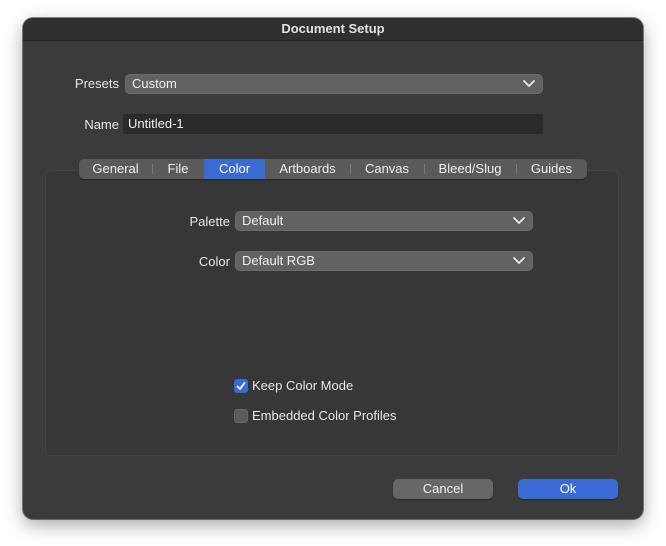 The image size is (666, 546). I want to click on presets-value: Custom, so click(154, 83).